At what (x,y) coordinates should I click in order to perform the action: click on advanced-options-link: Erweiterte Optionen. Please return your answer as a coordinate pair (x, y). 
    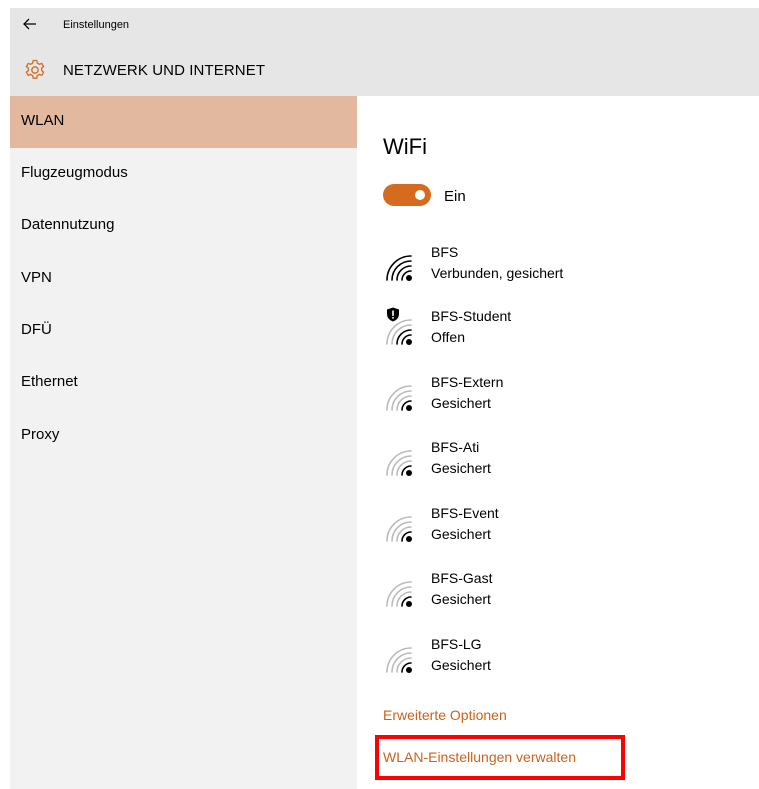
    Looking at the image, I should click on (445, 715).